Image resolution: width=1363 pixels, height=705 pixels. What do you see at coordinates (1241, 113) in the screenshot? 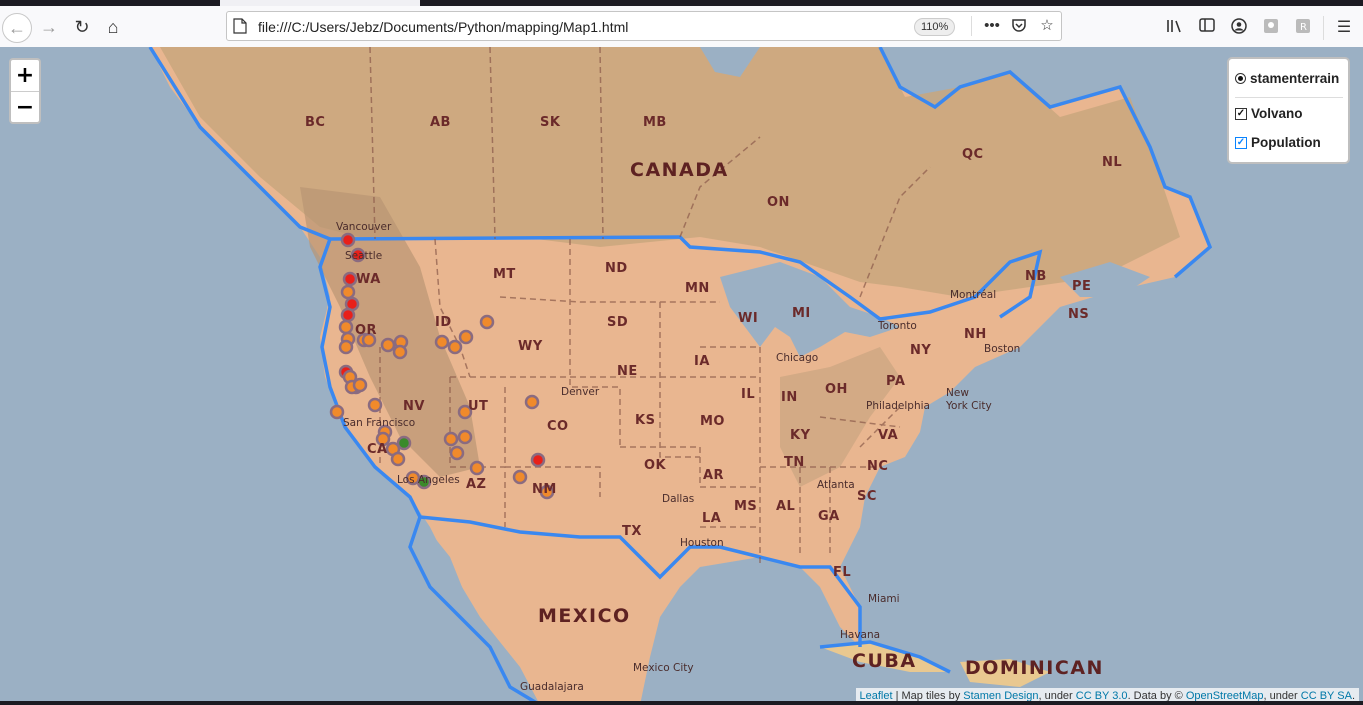
I see `overlay-volcano-checkbox: ✓` at bounding box center [1241, 113].